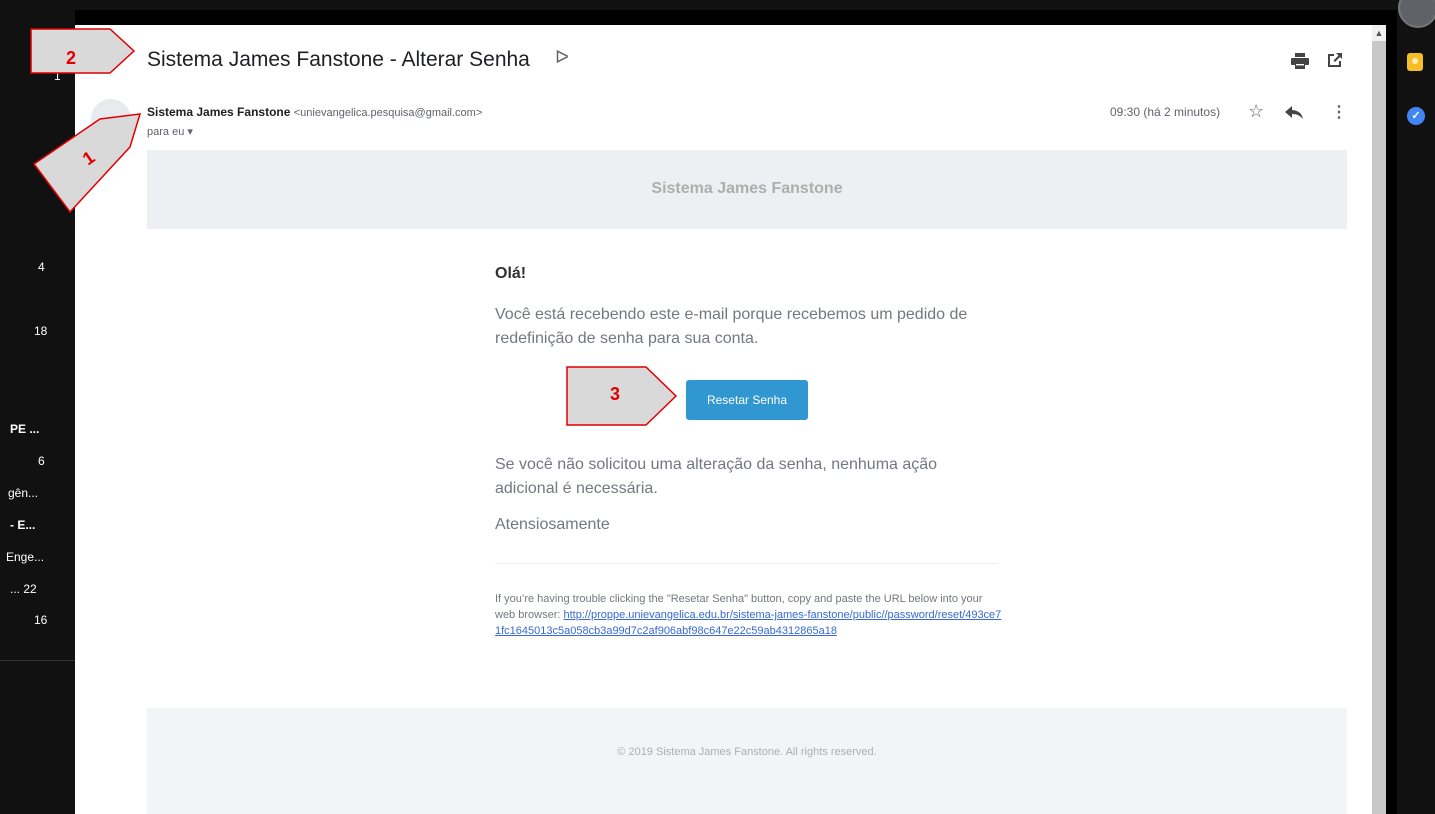 This screenshot has height=814, width=1435. I want to click on scrollbar, so click(1379, 419).